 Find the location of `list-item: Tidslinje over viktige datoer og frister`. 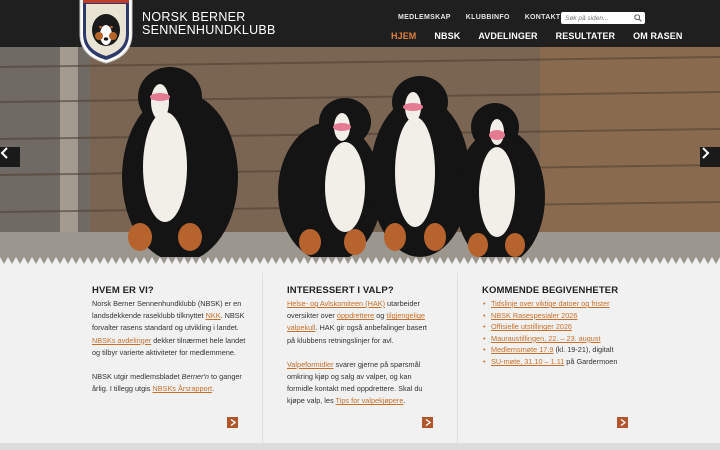

list-item: Tidslinje over viktige datoer og frister is located at coordinates (567, 304).